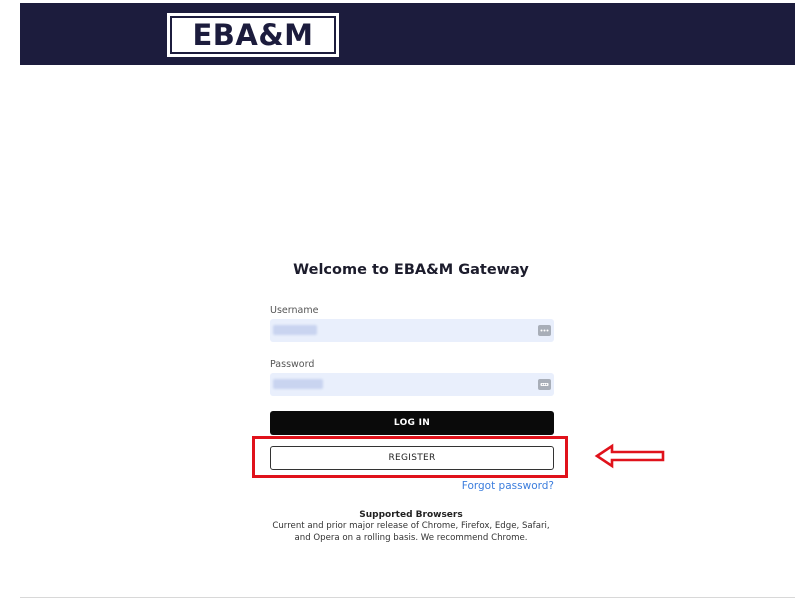 The height and width of the screenshot is (600, 795). I want to click on password-field-wrapper, so click(412, 384).